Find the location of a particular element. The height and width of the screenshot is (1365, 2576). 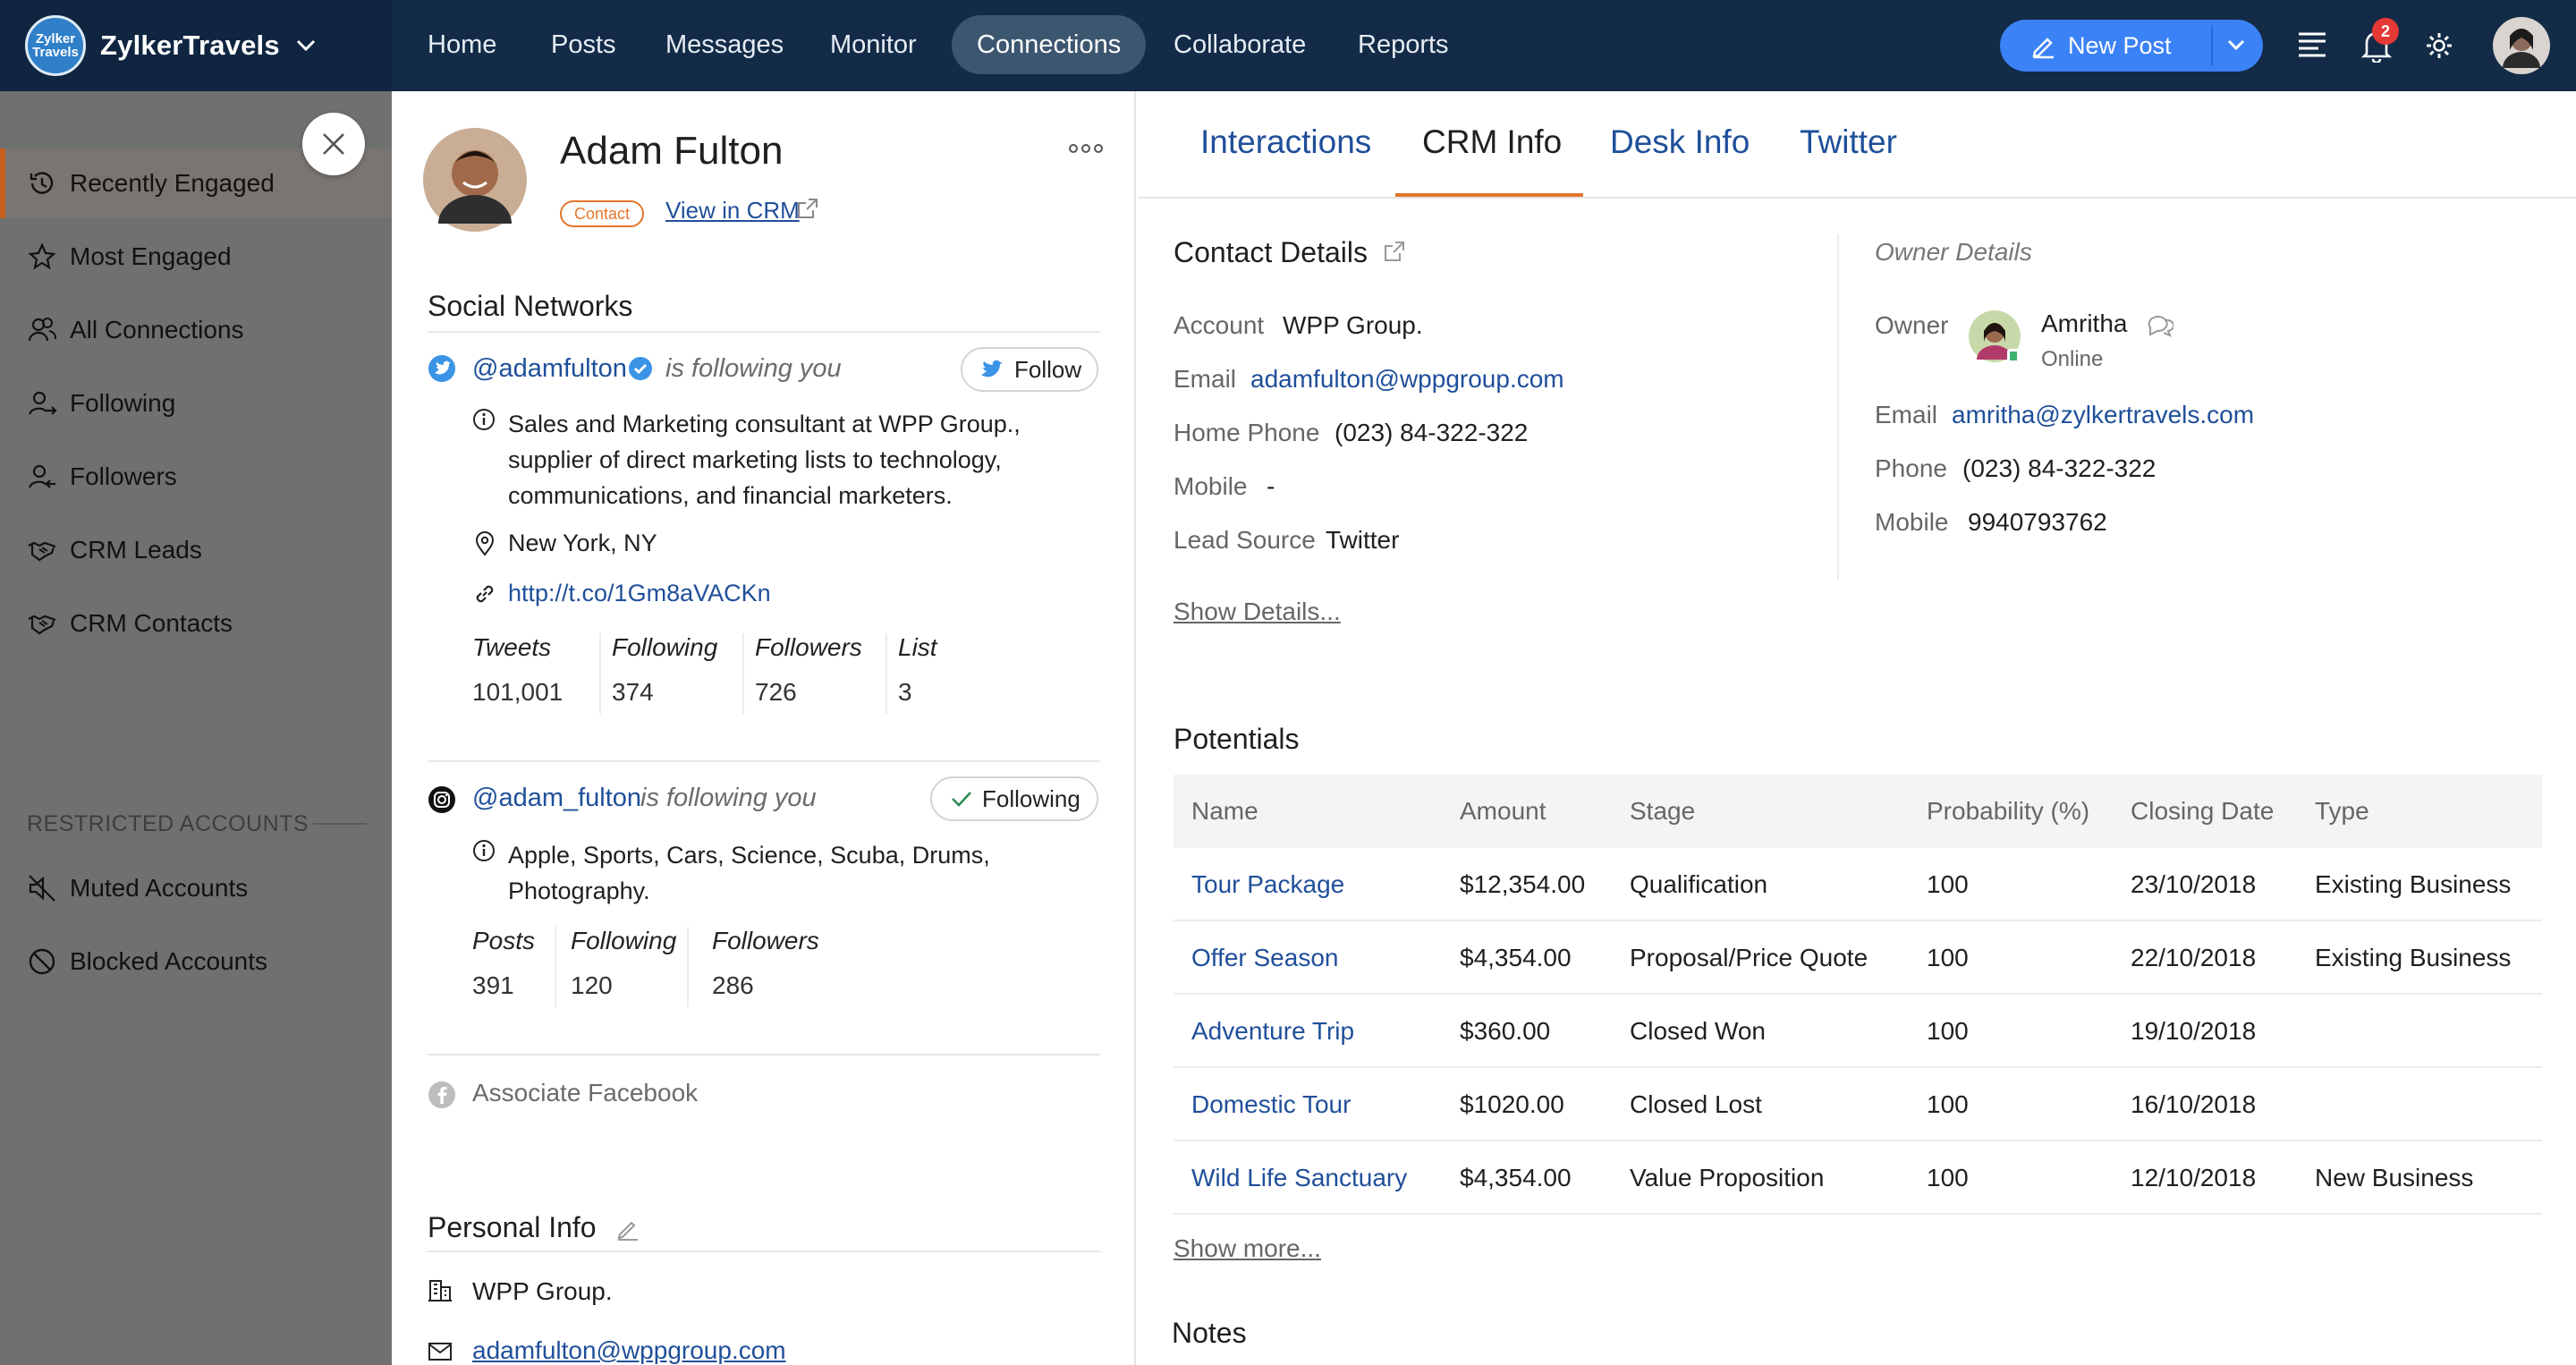

user-avatar is located at coordinates (2521, 45).